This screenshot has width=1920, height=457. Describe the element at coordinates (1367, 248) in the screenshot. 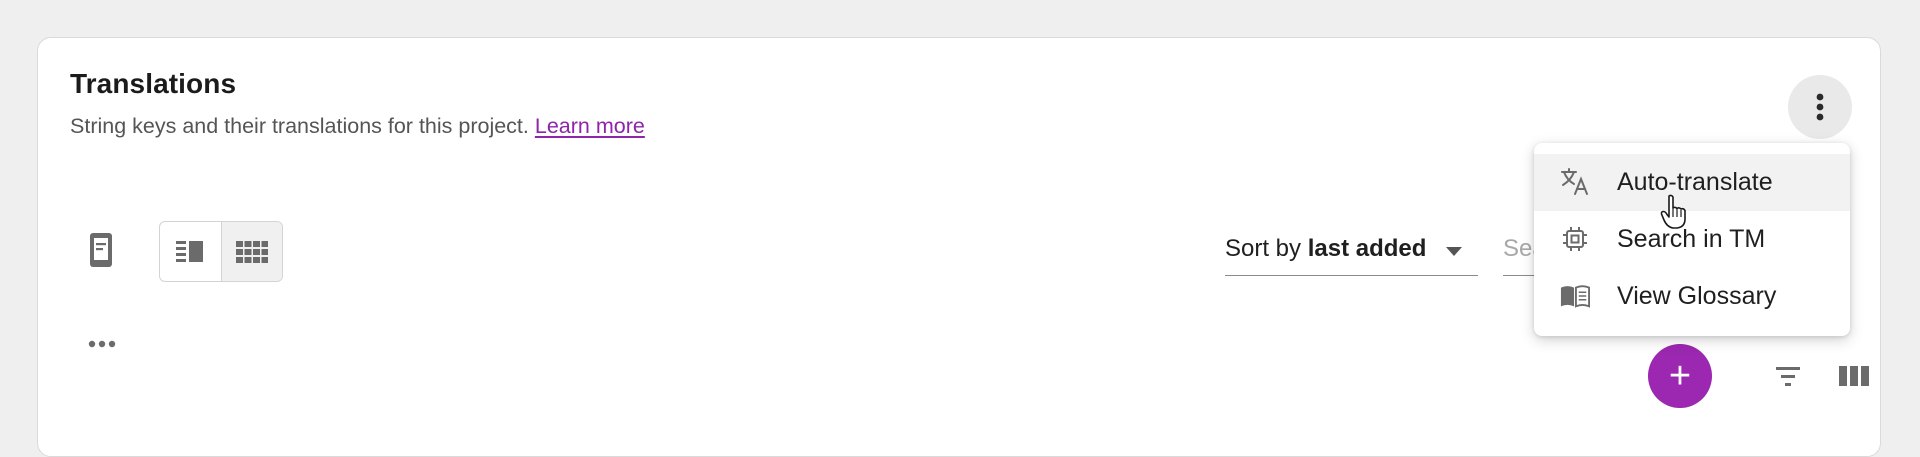

I see `sort-value: last added` at that location.